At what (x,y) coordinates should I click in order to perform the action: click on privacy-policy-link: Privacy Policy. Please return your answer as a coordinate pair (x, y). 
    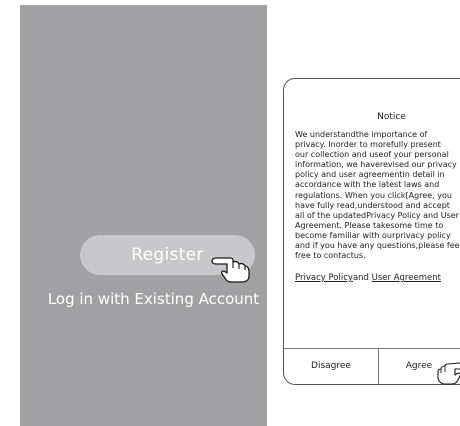
    Looking at the image, I should click on (324, 278).